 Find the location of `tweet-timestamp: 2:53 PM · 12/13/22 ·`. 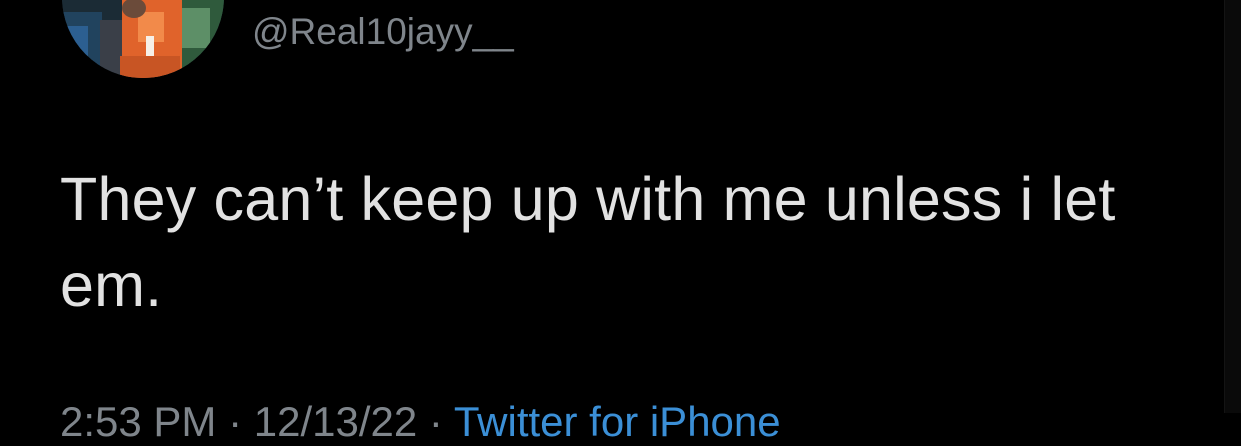

tweet-timestamp: 2:53 PM · 12/13/22 · is located at coordinates (251, 421).